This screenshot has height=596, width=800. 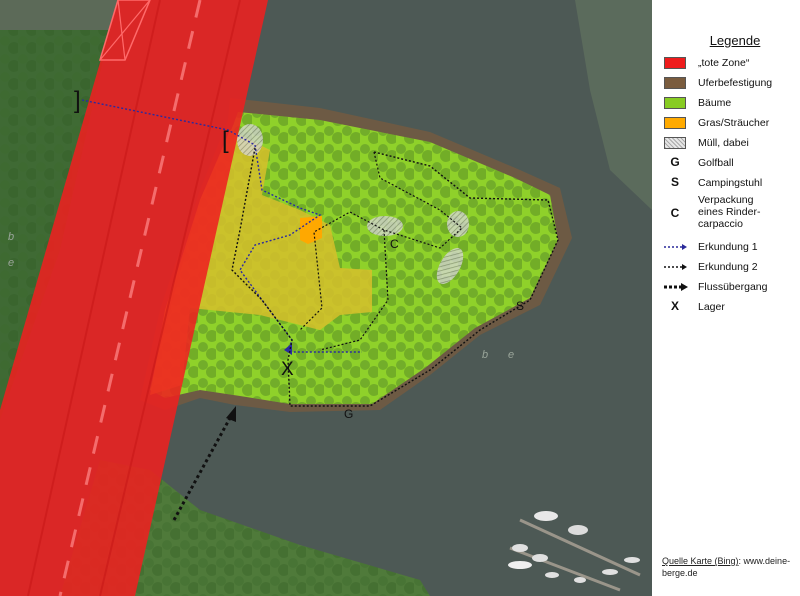 What do you see at coordinates (225, 140) in the screenshot?
I see `bracket-right: [` at bounding box center [225, 140].